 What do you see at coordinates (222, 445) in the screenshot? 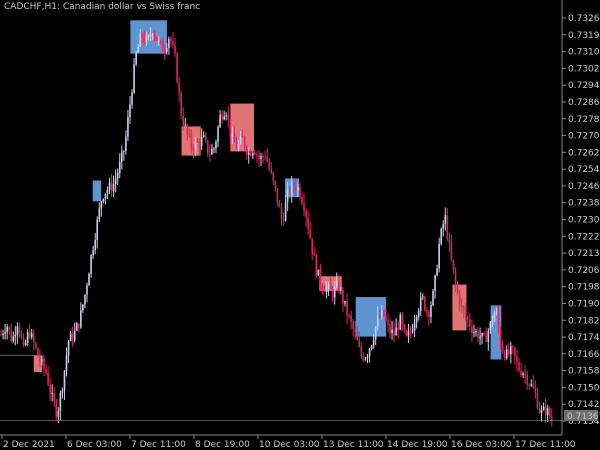
I see `time-tick-label: 8 Dec 19:00` at bounding box center [222, 445].